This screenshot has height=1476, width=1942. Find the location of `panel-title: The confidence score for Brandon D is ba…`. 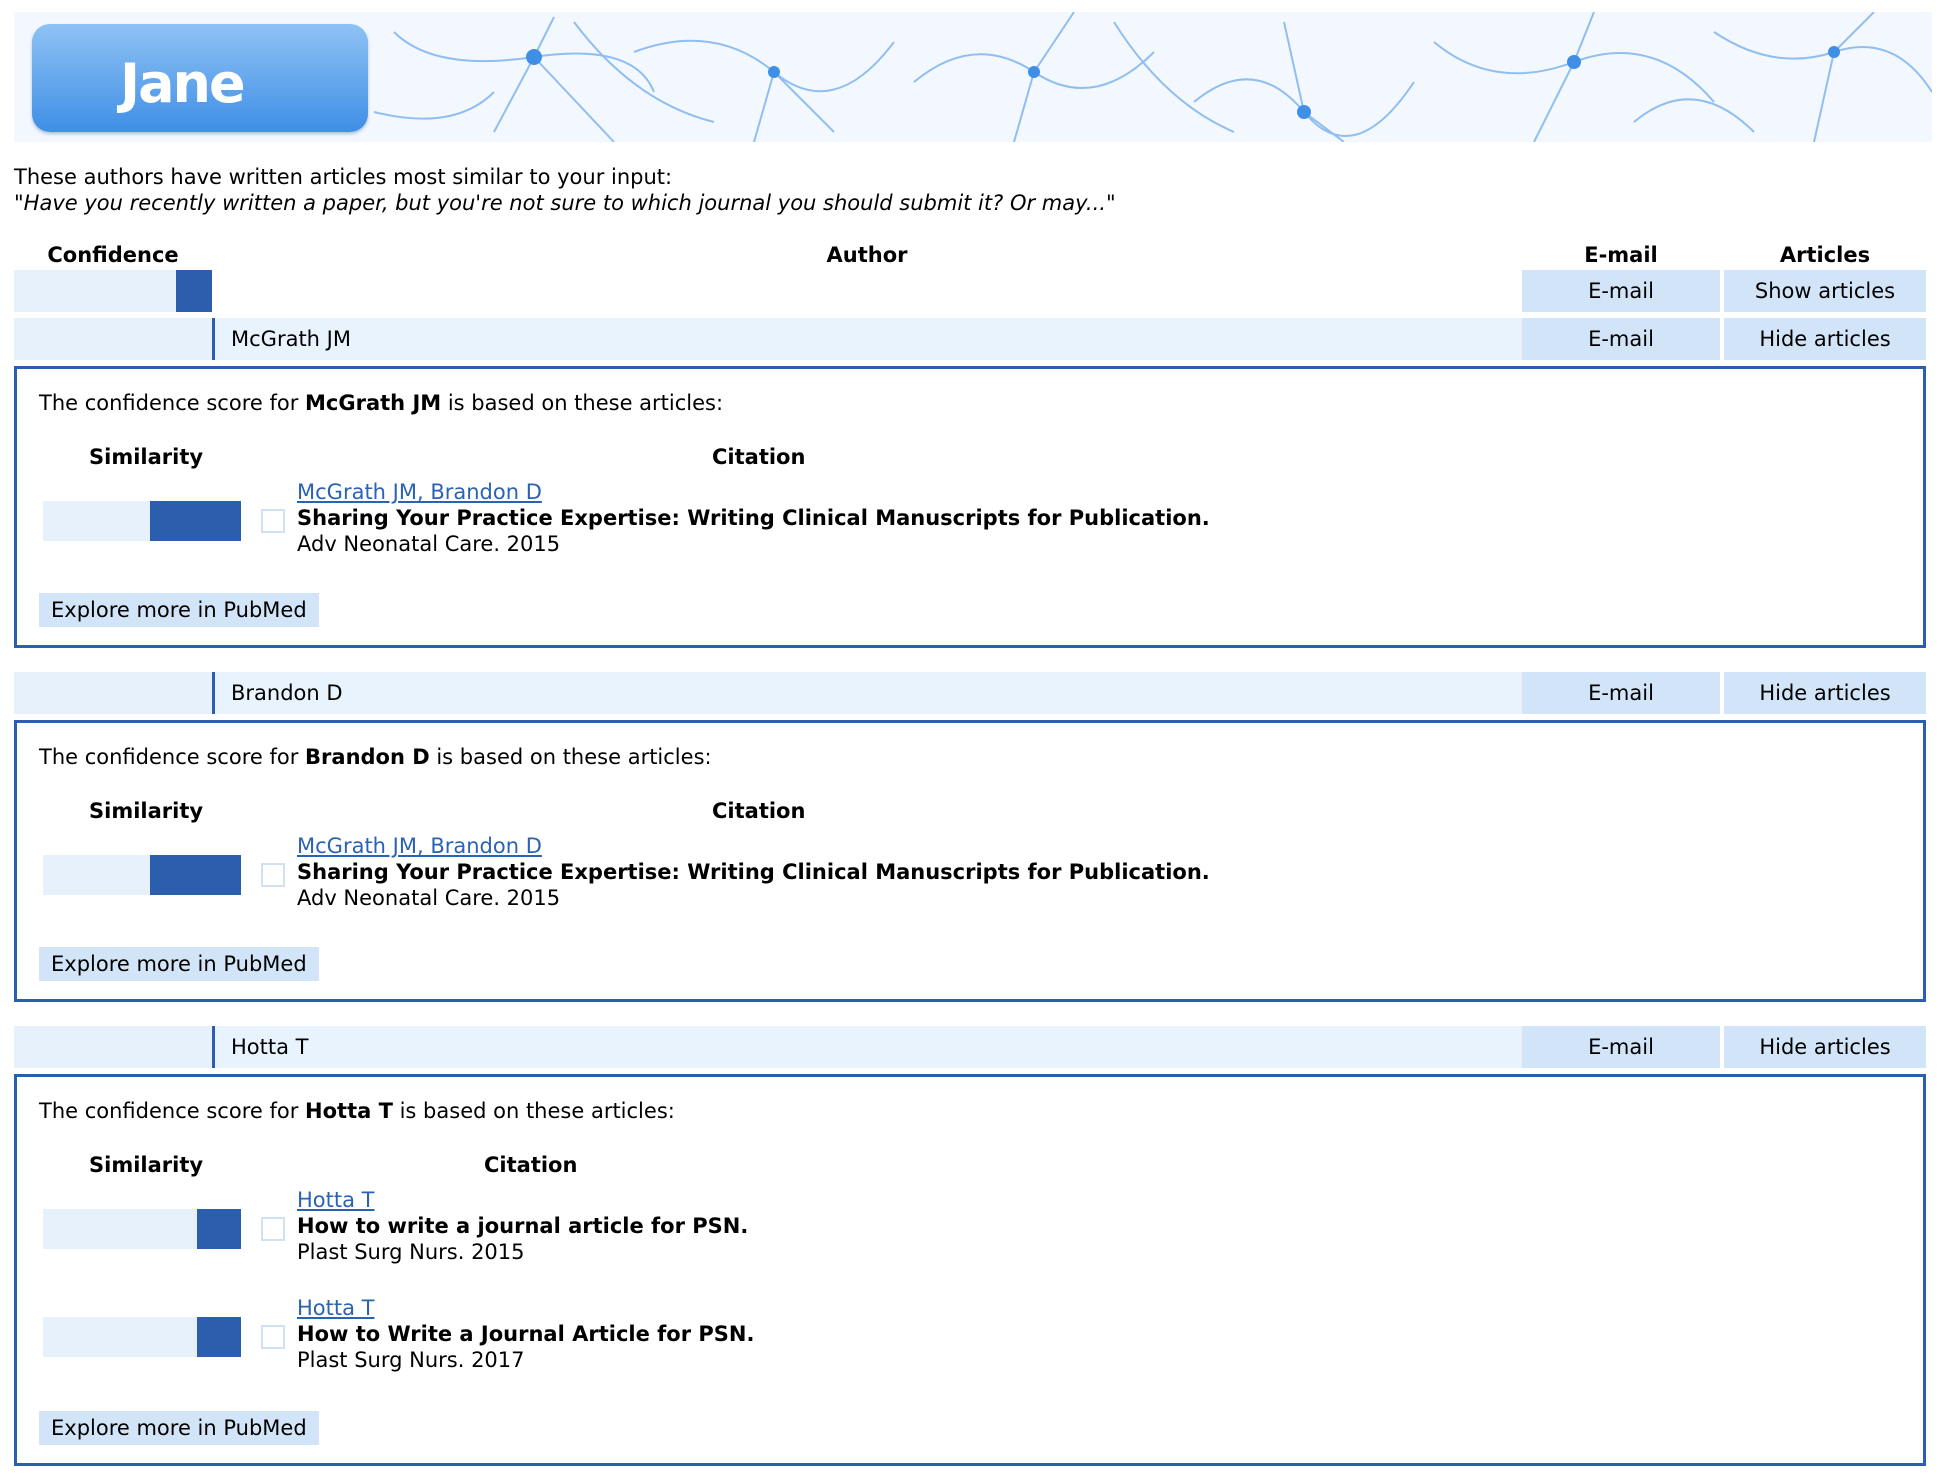

panel-title: The confidence score for Brandon D is ba… is located at coordinates (375, 757).